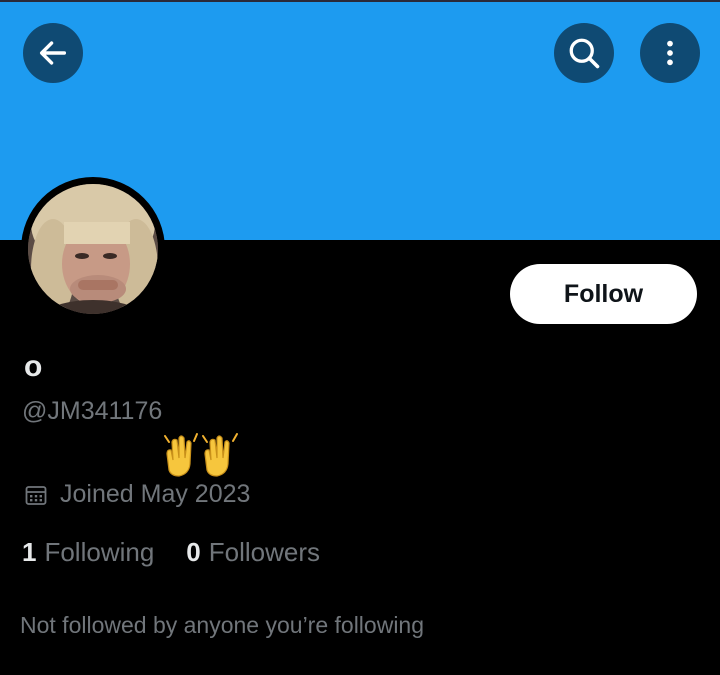  I want to click on raising-hands-icon, so click(202, 454).